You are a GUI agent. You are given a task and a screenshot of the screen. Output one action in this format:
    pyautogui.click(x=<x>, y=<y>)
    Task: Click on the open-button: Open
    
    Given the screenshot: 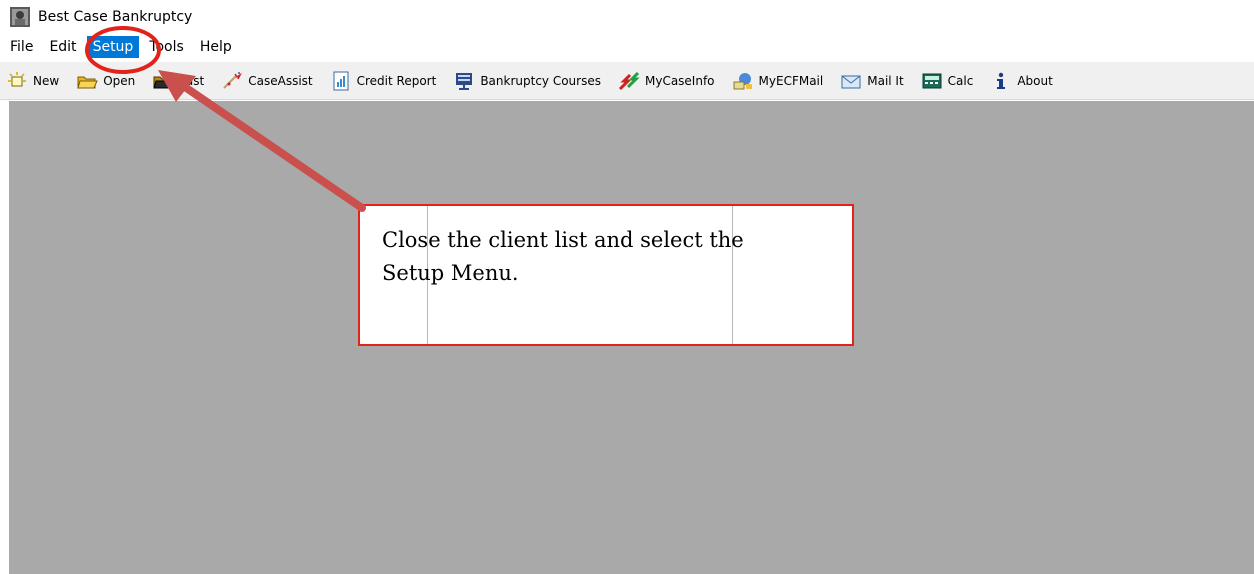 What is the action you would take?
    pyautogui.click(x=105, y=81)
    